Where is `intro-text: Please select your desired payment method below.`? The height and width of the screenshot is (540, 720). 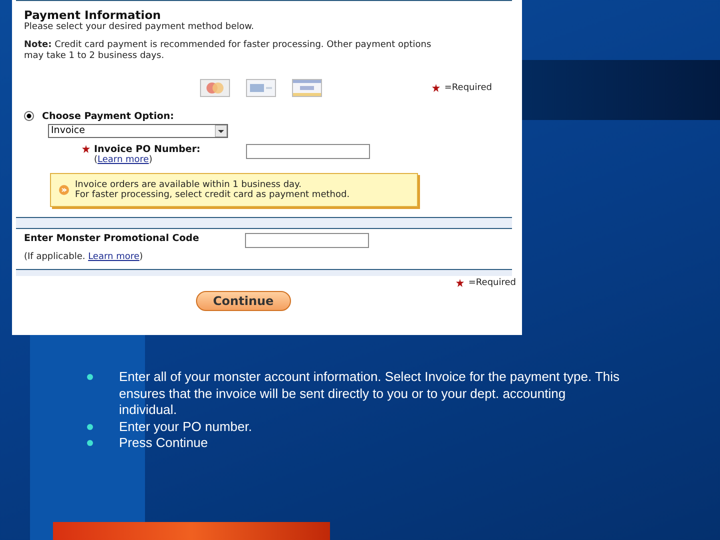 intro-text: Please select your desired payment method below. is located at coordinates (140, 27).